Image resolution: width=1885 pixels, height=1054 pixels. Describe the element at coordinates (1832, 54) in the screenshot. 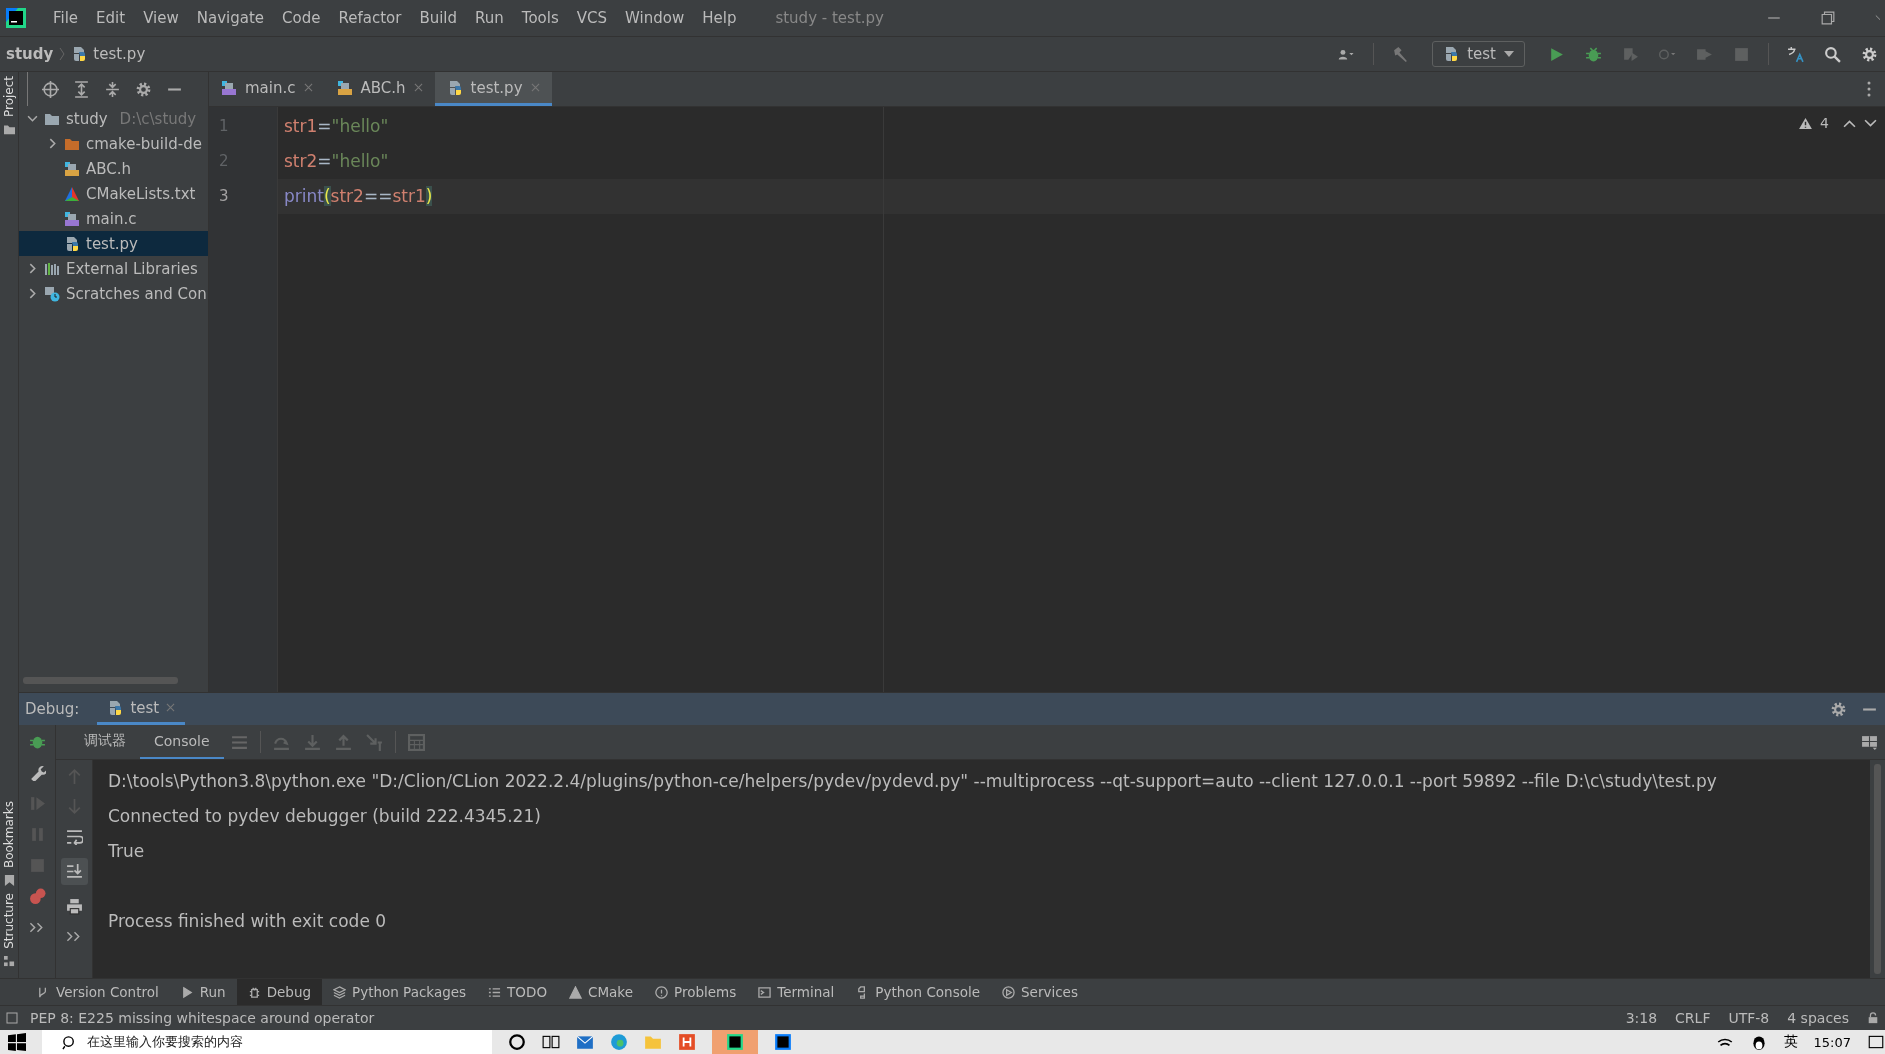

I see `search-icon` at that location.